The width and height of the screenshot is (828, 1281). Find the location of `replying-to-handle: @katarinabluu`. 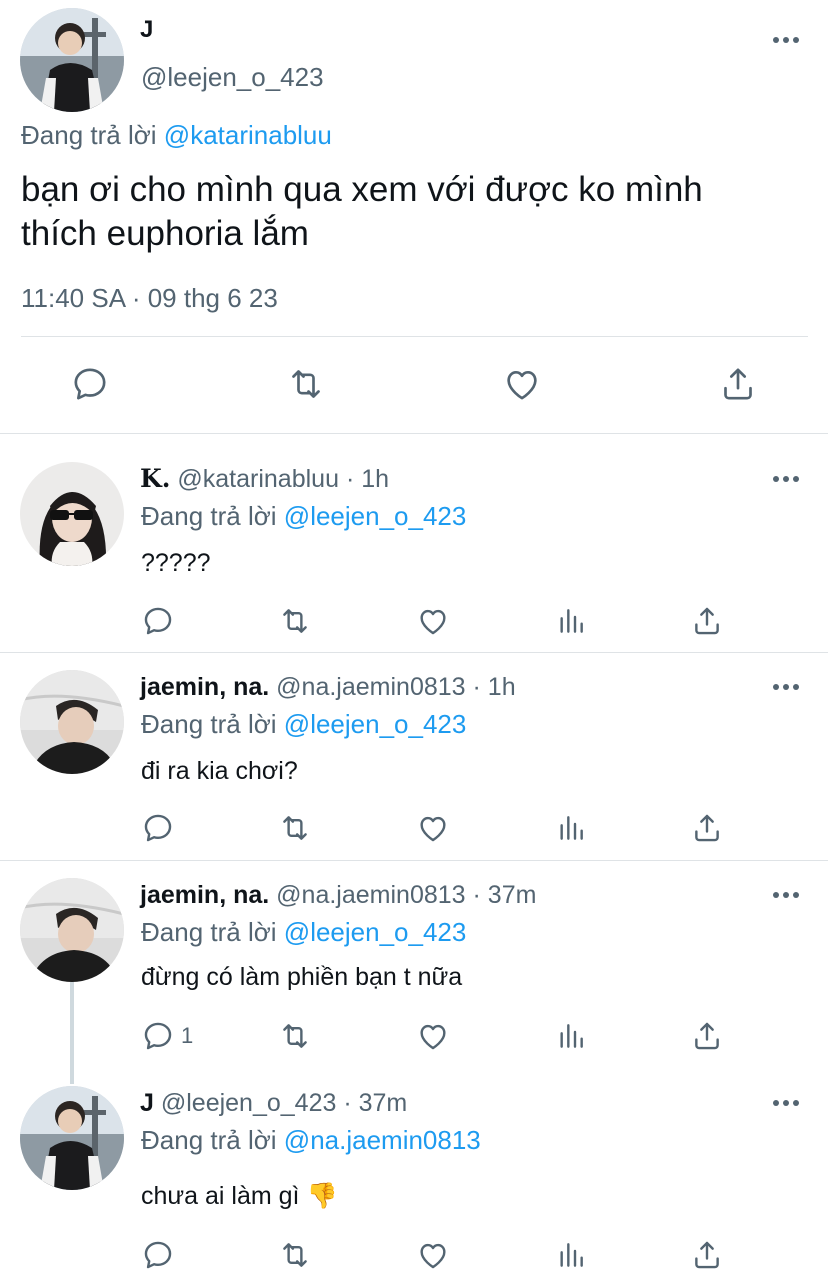

replying-to-handle: @katarinabluu is located at coordinates (248, 135).